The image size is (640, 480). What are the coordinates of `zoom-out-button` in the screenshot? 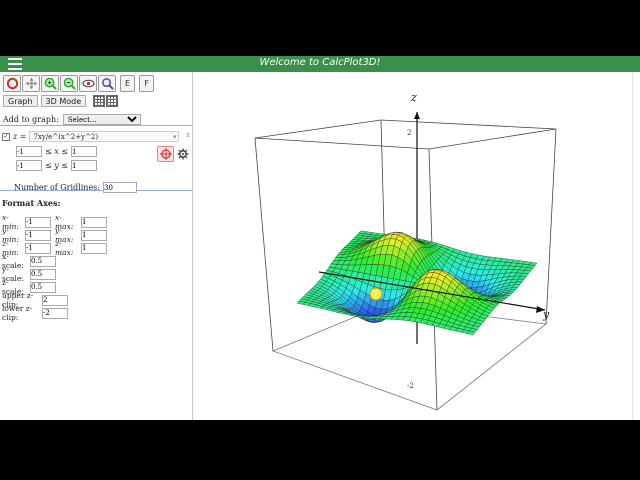 It's located at (69, 83).